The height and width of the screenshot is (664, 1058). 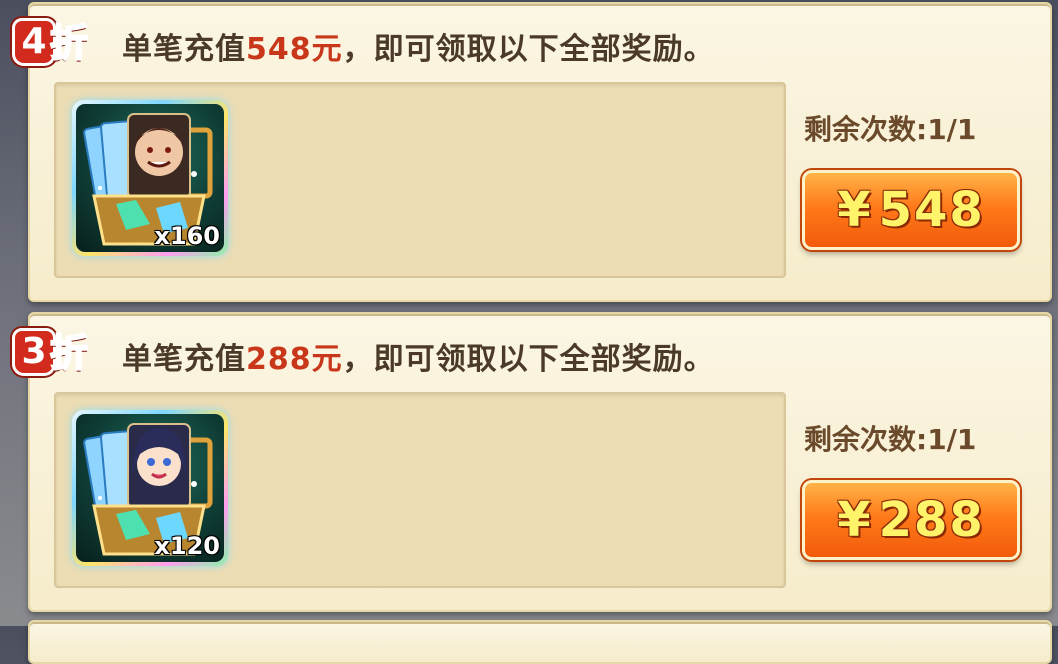 I want to click on buy-288-button: ¥288, so click(x=911, y=520).